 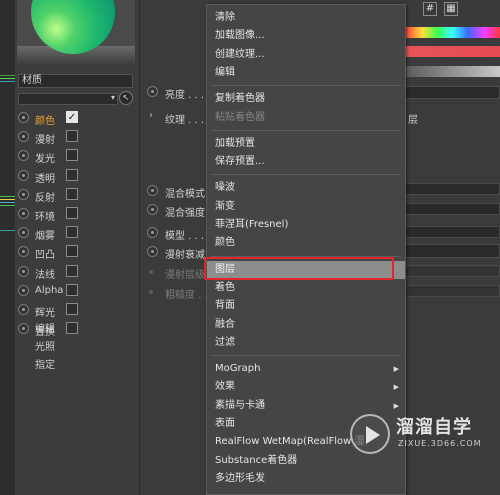 What do you see at coordinates (306, 207) in the screenshot?
I see `menu-item: 渐变` at bounding box center [306, 207].